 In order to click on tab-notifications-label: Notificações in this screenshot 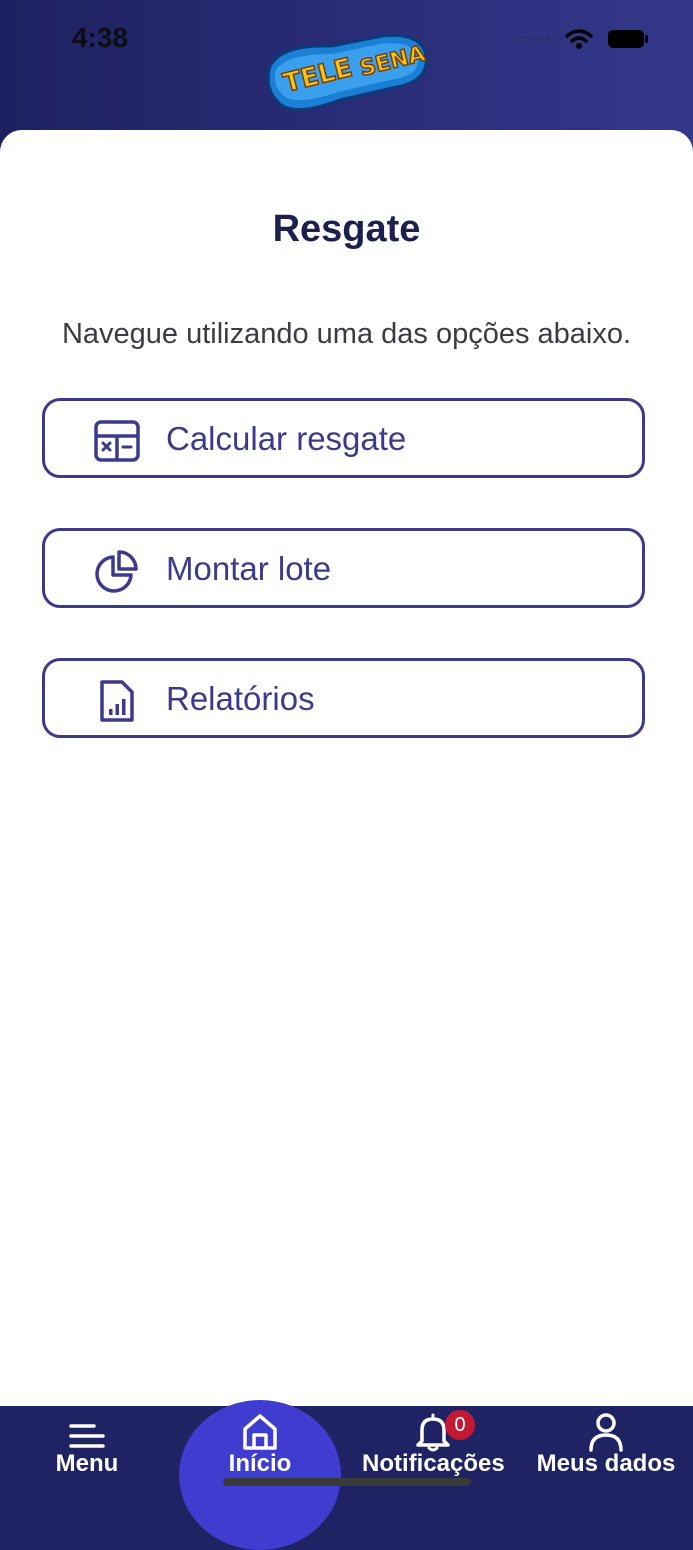, I will do `click(433, 1463)`.